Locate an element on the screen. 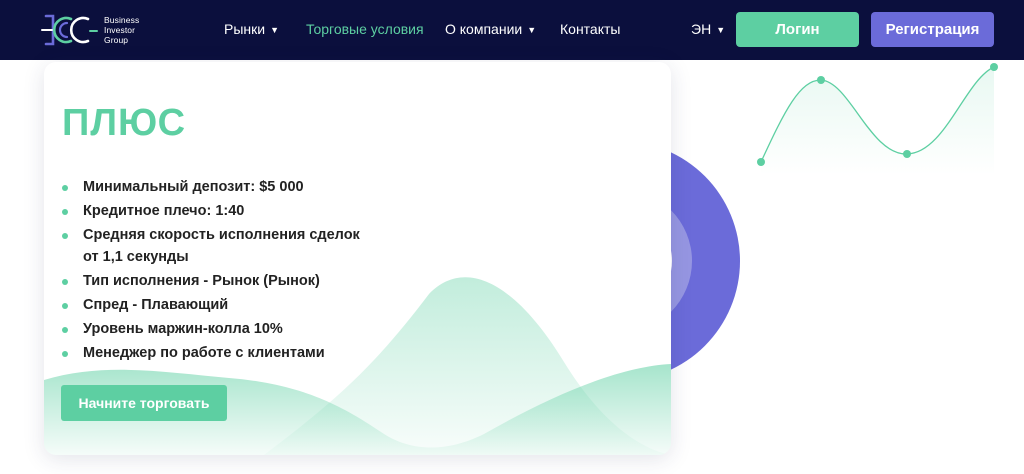  line-area-fill is located at coordinates (877, 121).